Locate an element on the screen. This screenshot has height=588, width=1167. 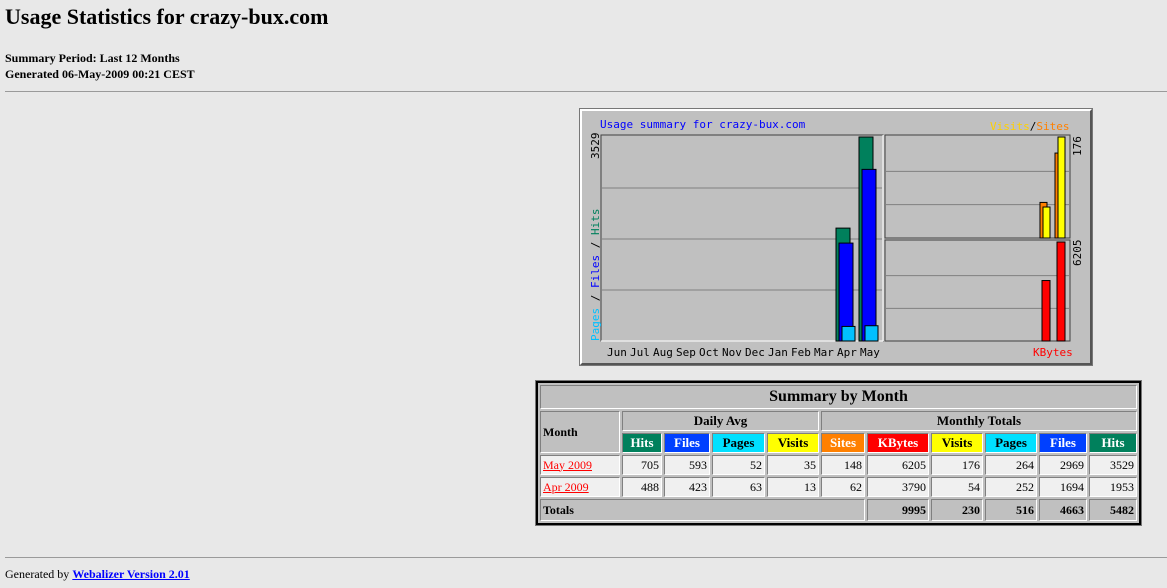
daily-hits-header: Hits is located at coordinates (642, 443).